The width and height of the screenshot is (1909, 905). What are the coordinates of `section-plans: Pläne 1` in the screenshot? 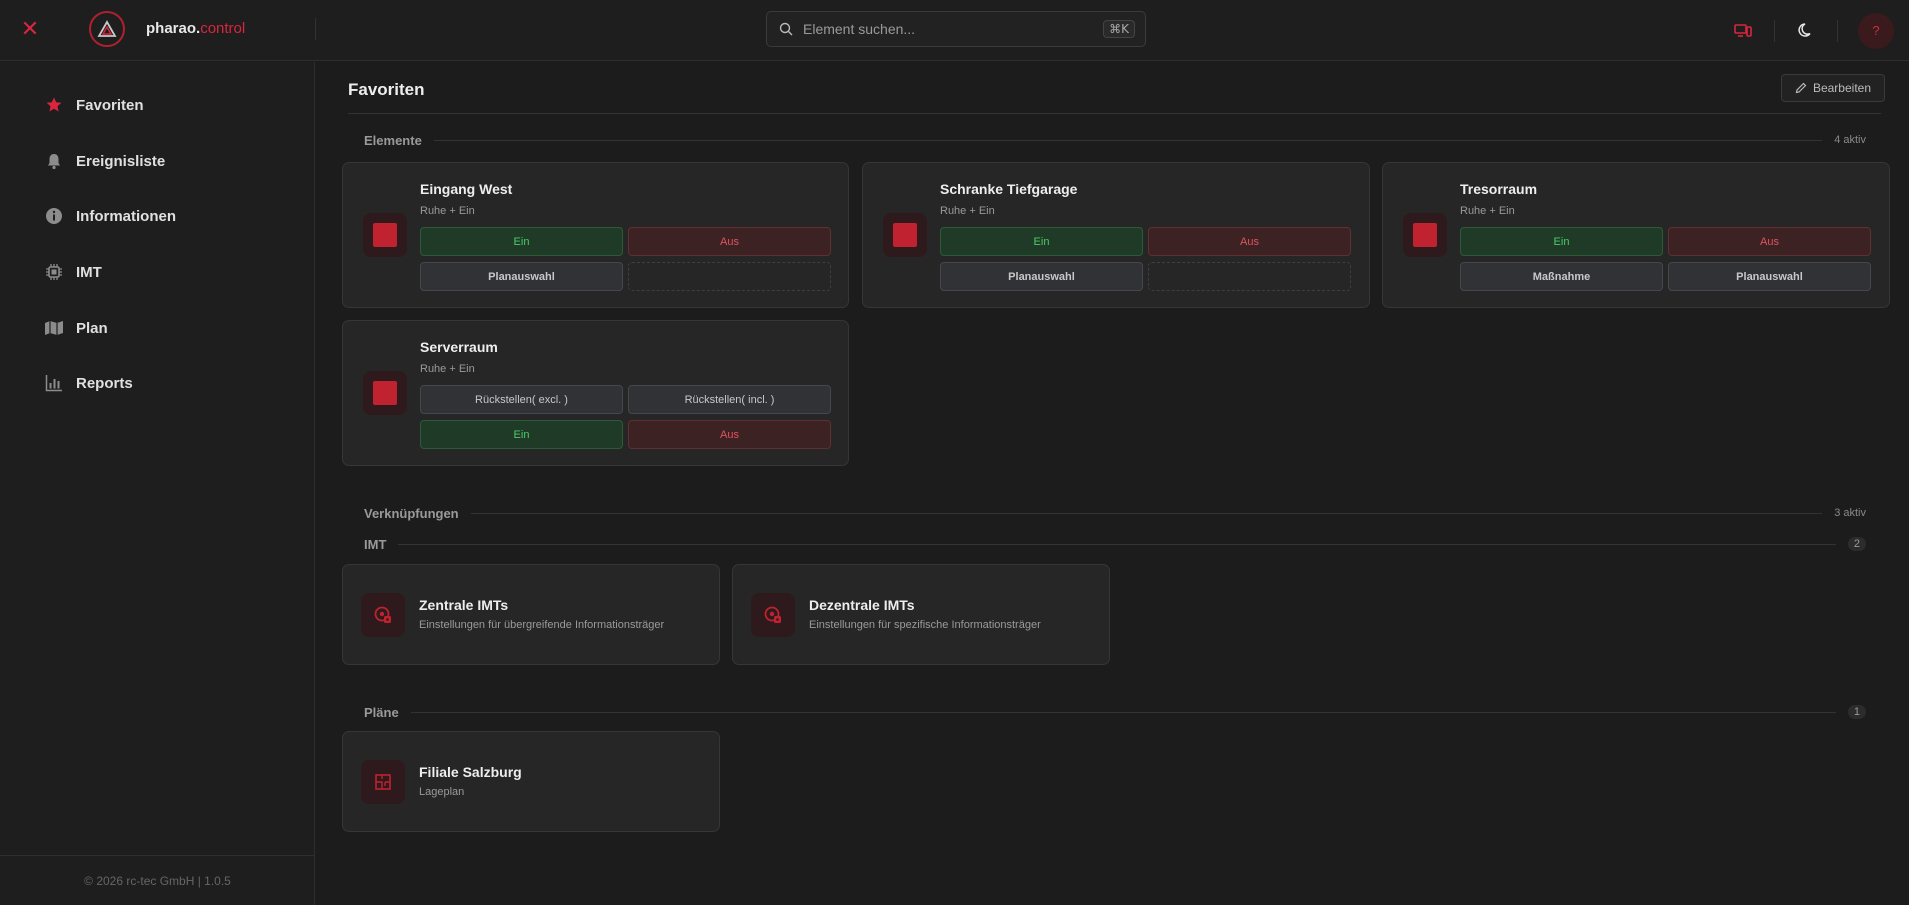 It's located at (1115, 712).